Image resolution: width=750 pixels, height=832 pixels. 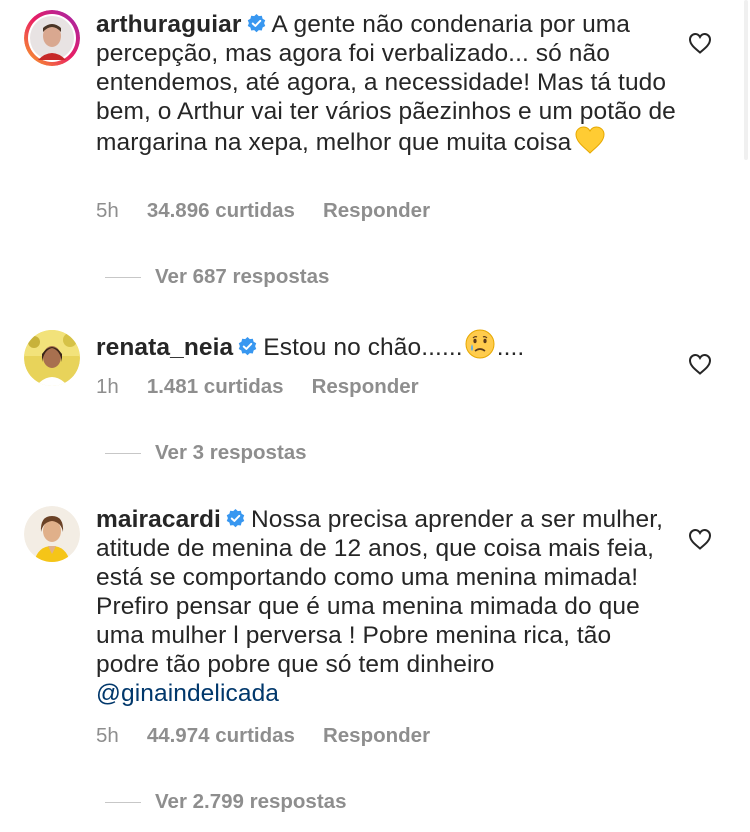 I want to click on comment-meta: 5h 34.896 curtidas Responder, so click(x=277, y=211).